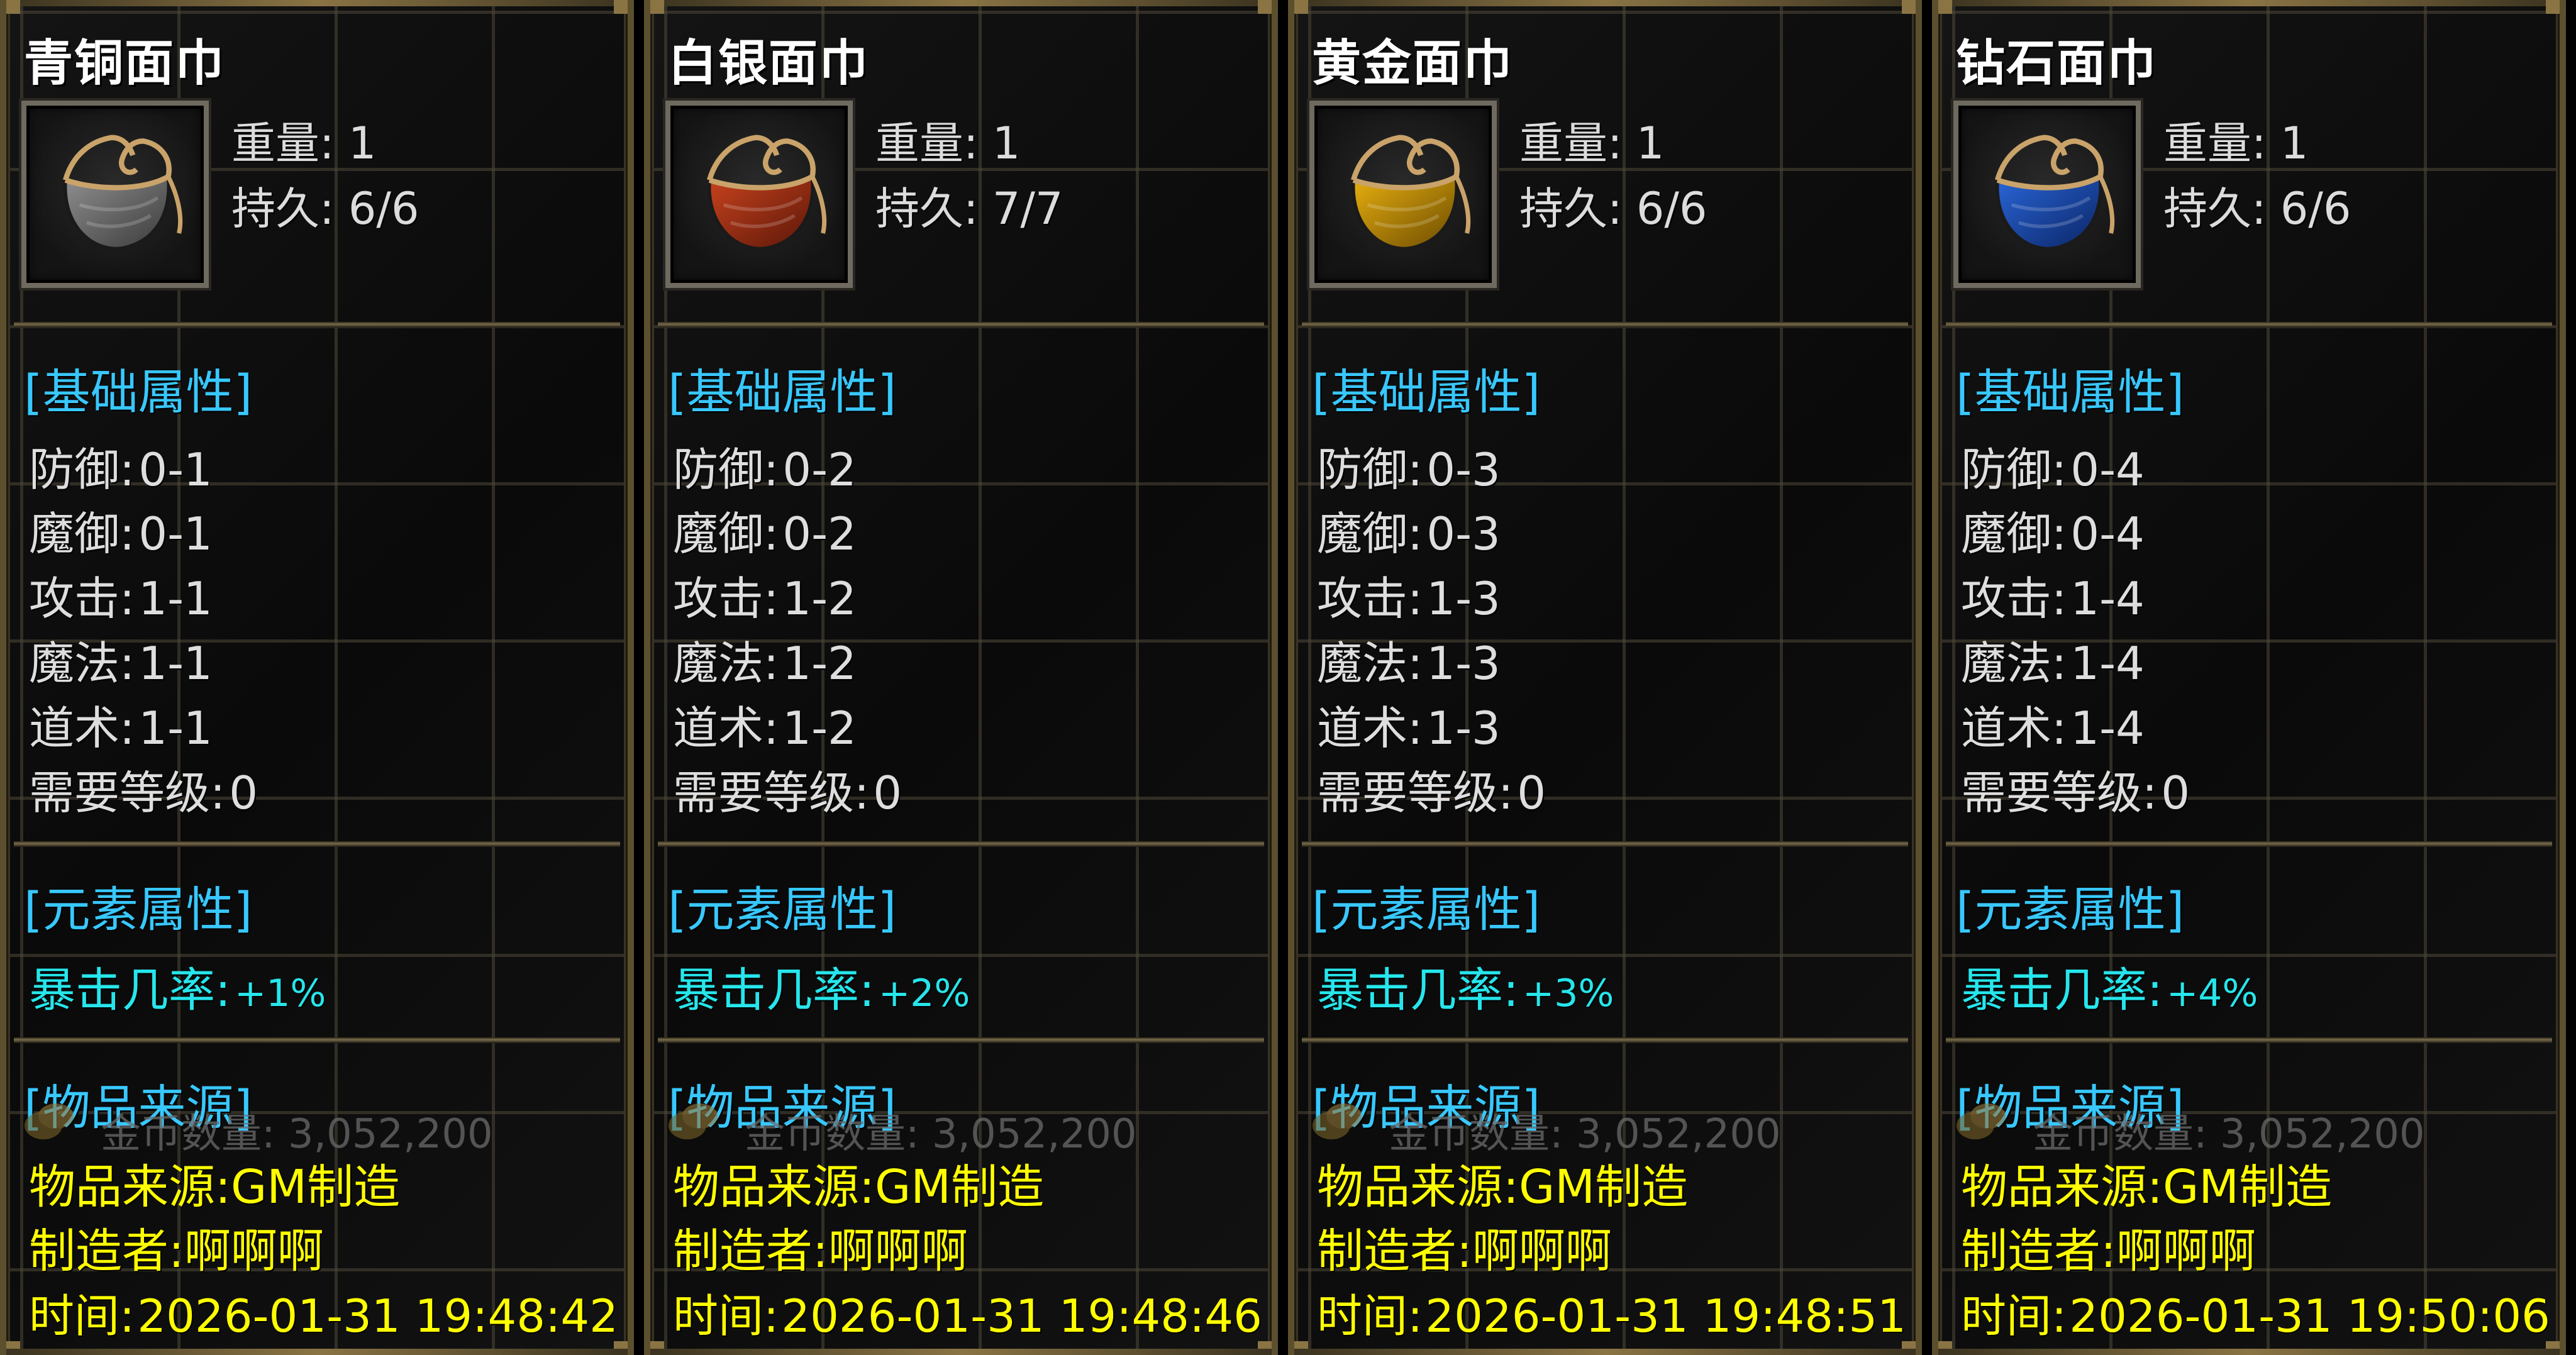 This screenshot has width=2576, height=1355. What do you see at coordinates (819, 469) in the screenshot?
I see `defense-value: 0-2` at bounding box center [819, 469].